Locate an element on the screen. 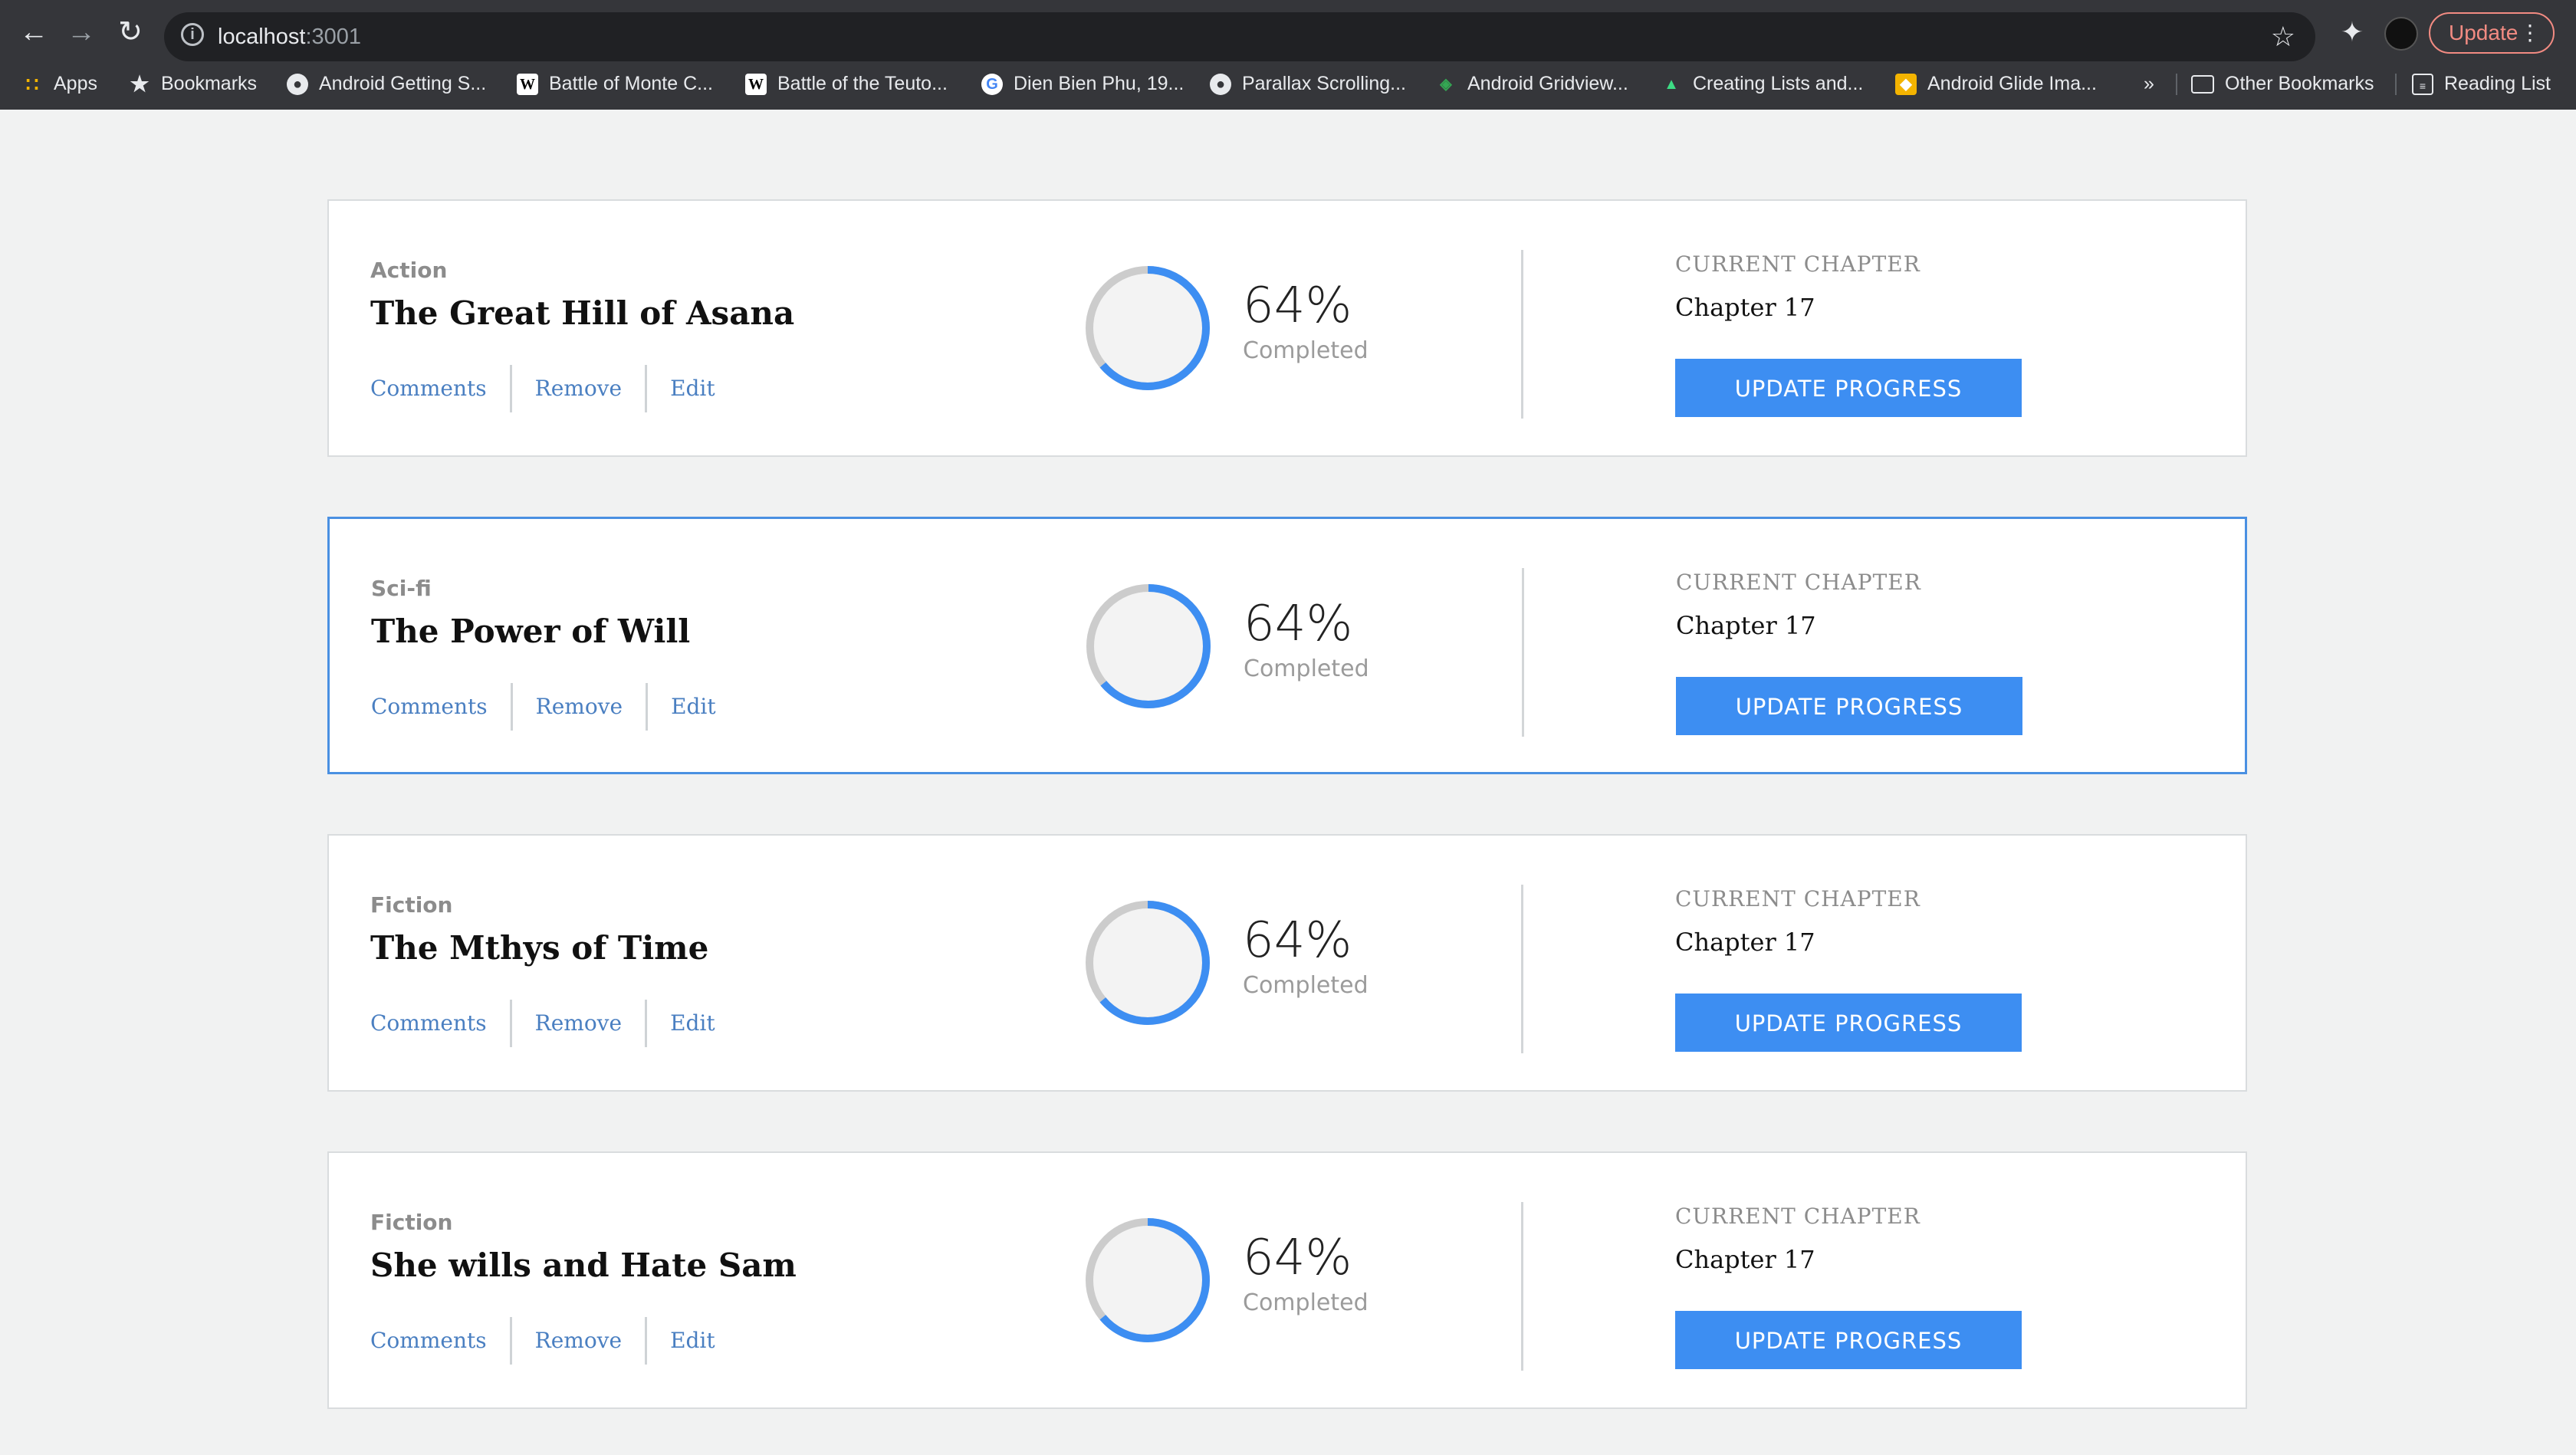 The image size is (2576, 1455). reload-icon: ↻ is located at coordinates (130, 32).